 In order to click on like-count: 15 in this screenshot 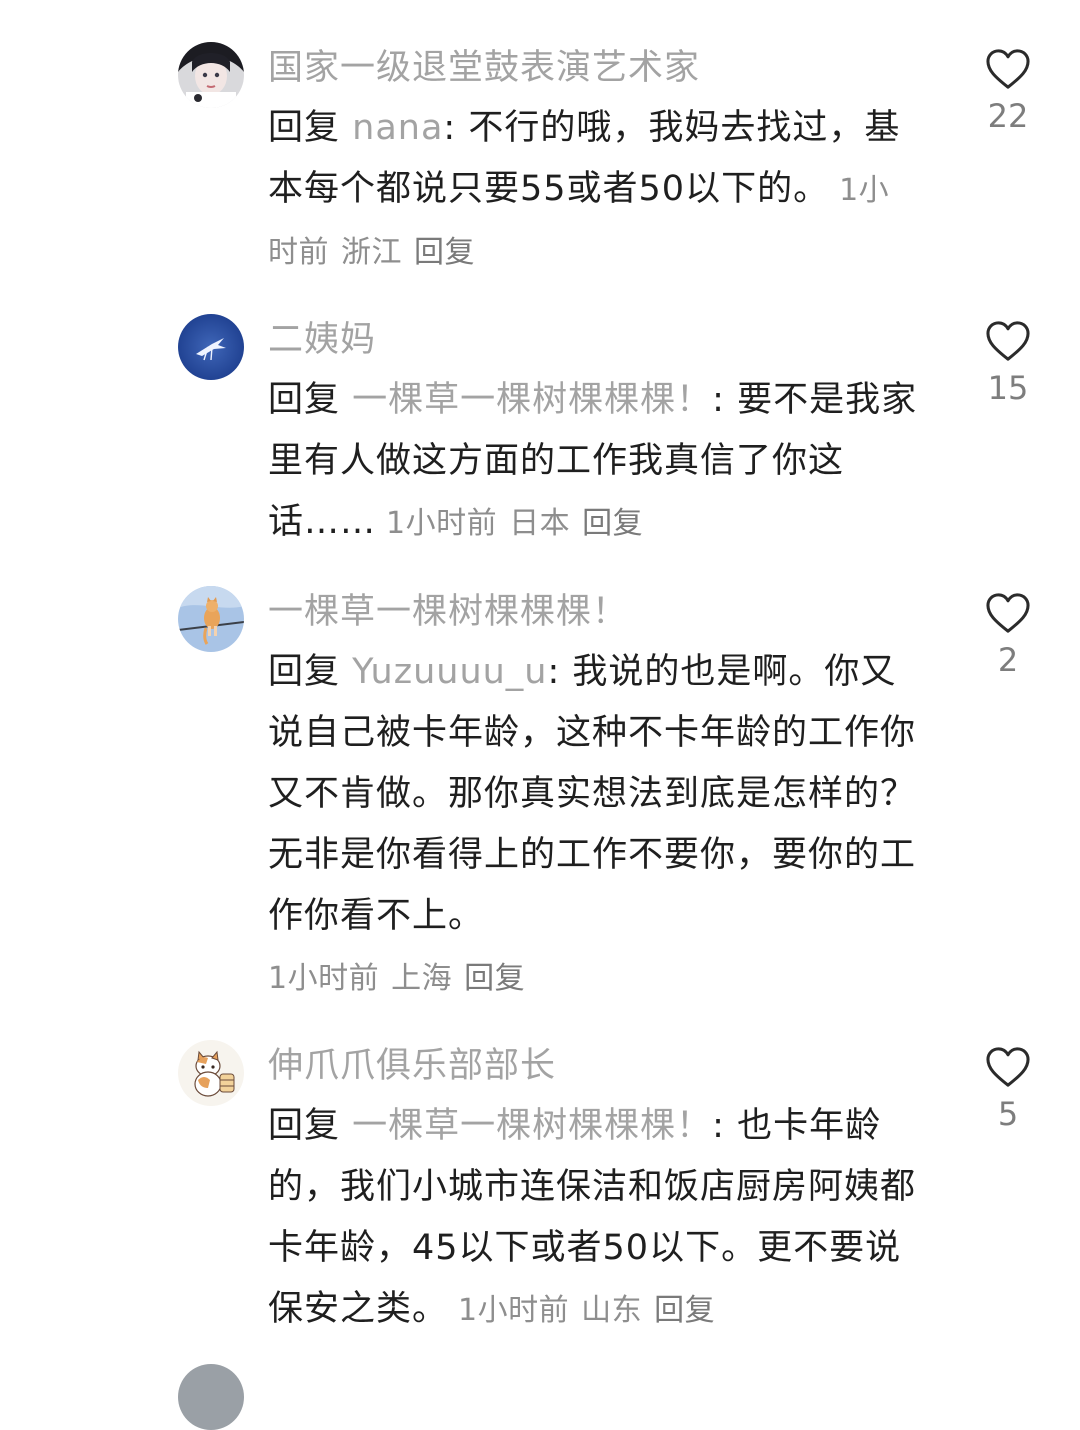, I will do `click(1008, 388)`.